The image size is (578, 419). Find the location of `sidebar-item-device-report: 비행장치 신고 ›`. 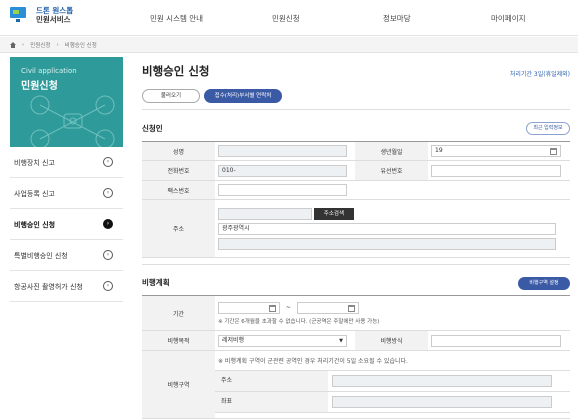

sidebar-item-device-report: 비행장치 신고 › is located at coordinates (66, 163).